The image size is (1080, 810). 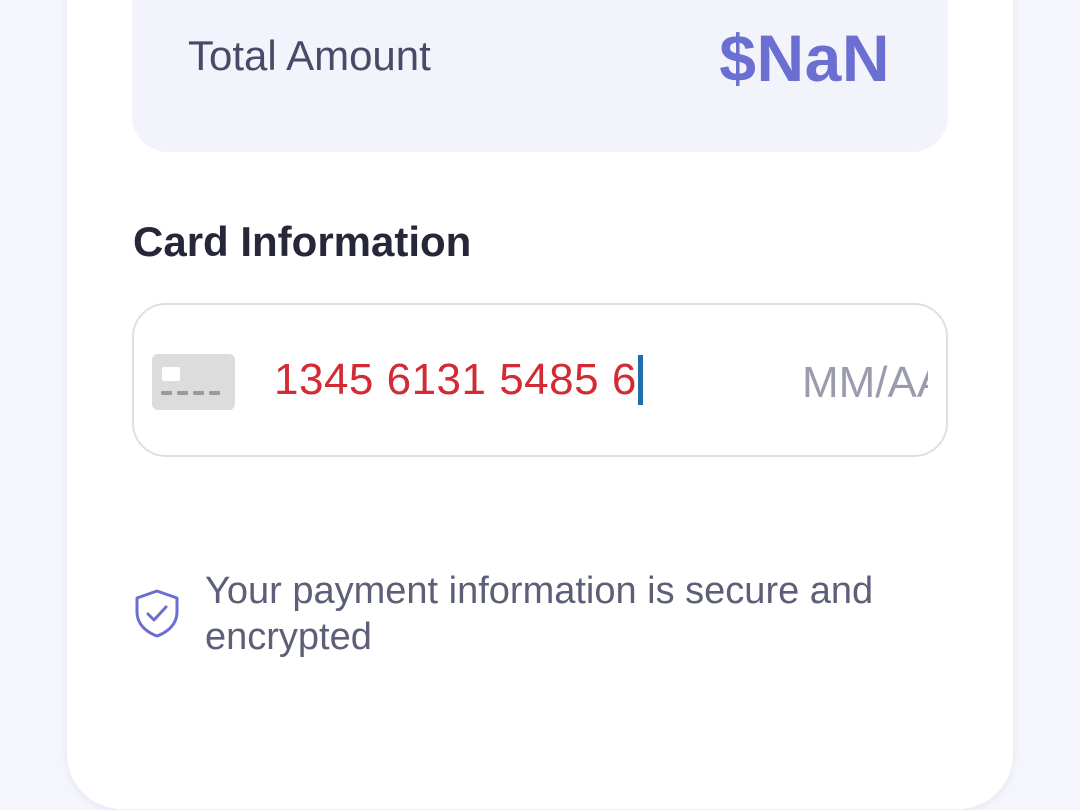 What do you see at coordinates (804, 58) in the screenshot?
I see `total-amount-value: $NaN` at bounding box center [804, 58].